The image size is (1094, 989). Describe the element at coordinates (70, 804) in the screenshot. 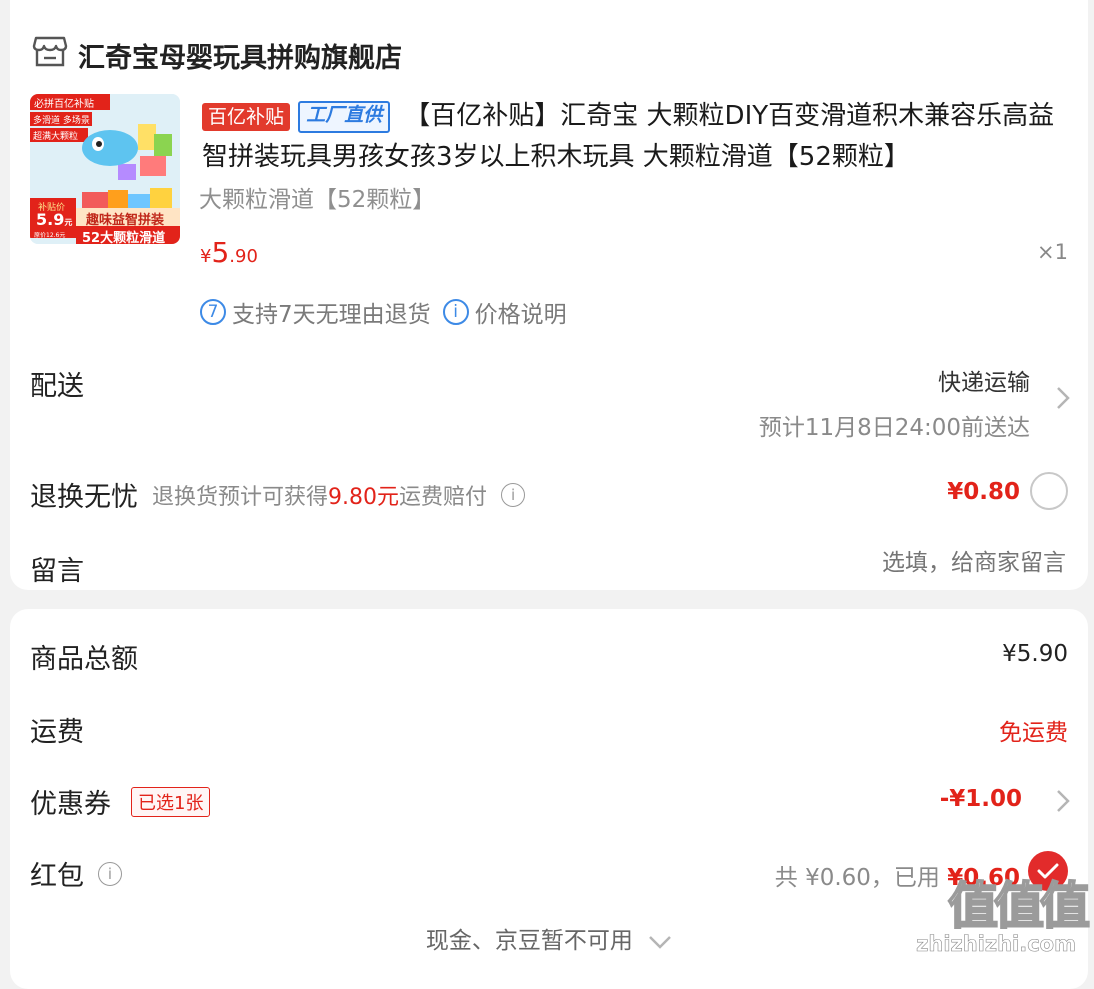

I see `coupon-label: 优惠券` at that location.